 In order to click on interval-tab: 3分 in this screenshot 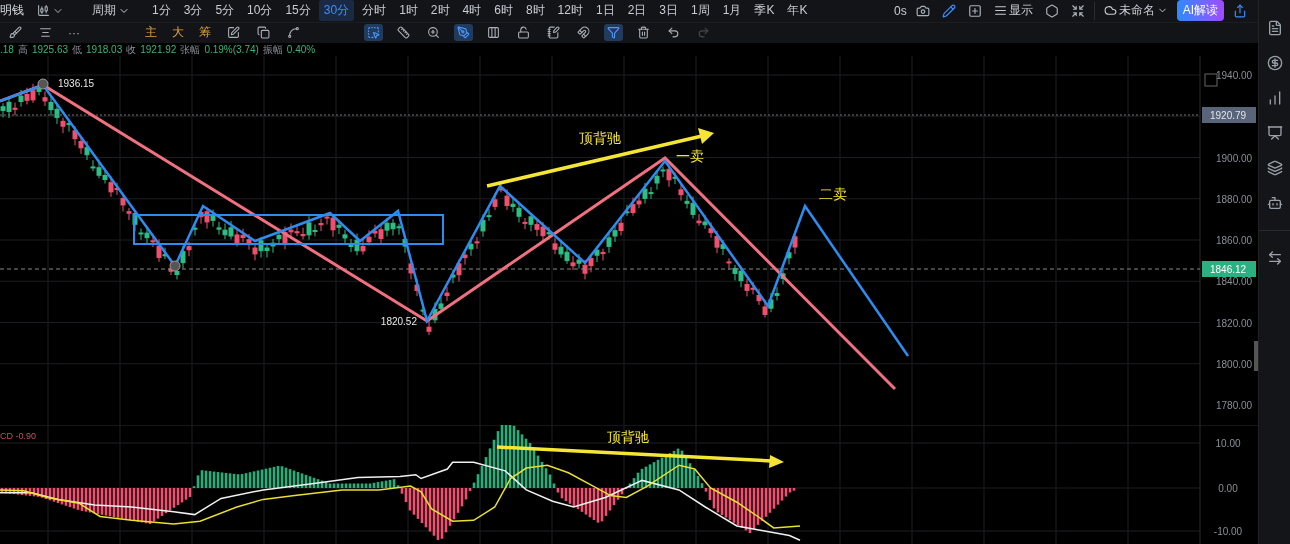, I will do `click(193, 11)`.